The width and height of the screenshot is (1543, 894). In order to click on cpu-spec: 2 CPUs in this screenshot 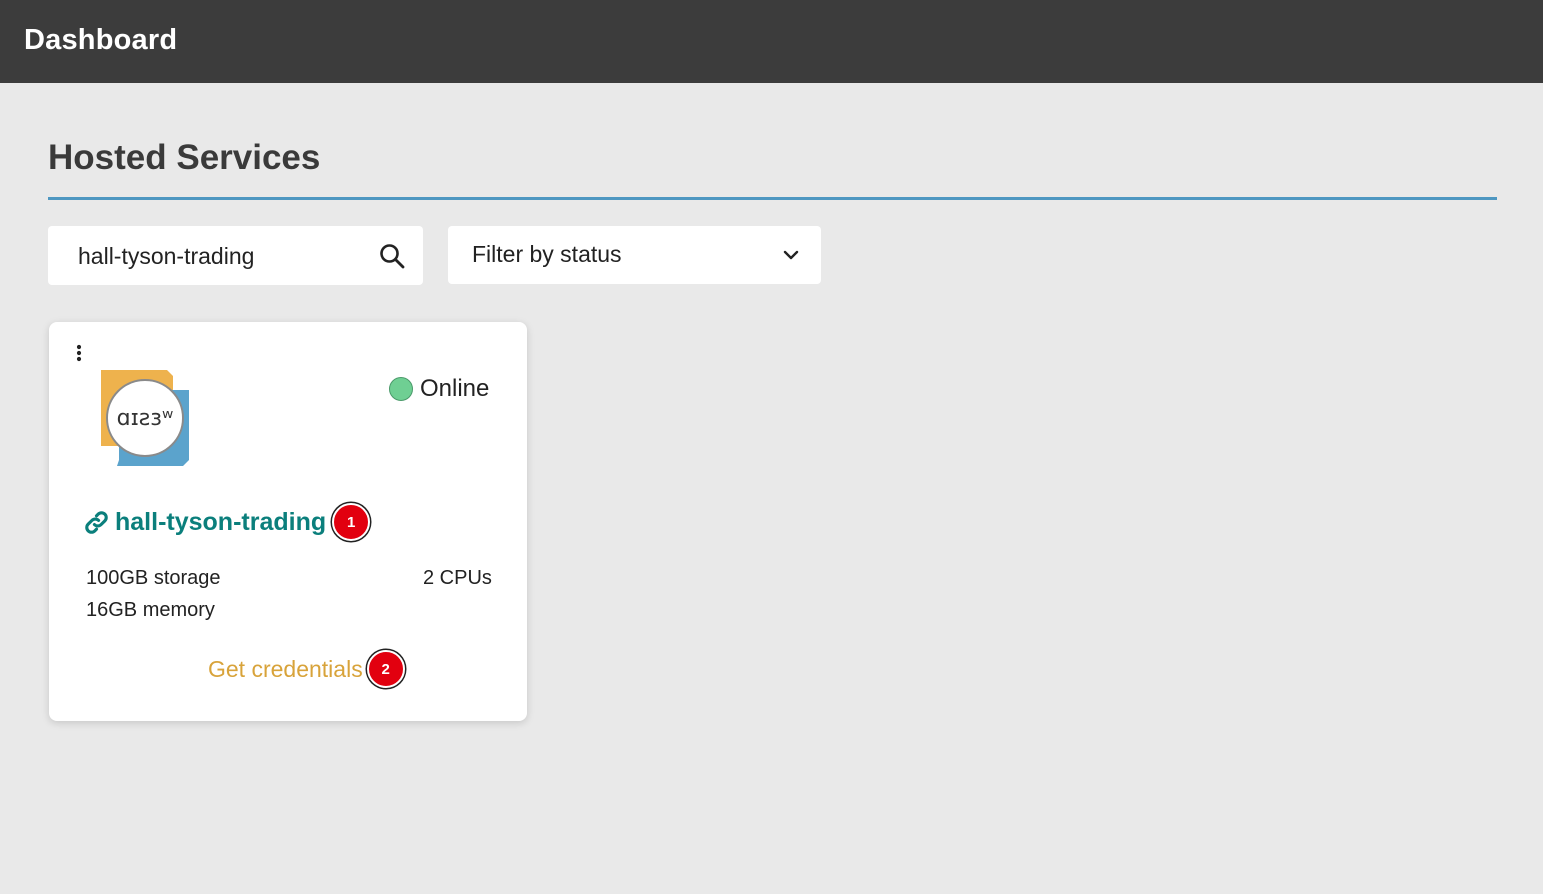, I will do `click(457, 578)`.